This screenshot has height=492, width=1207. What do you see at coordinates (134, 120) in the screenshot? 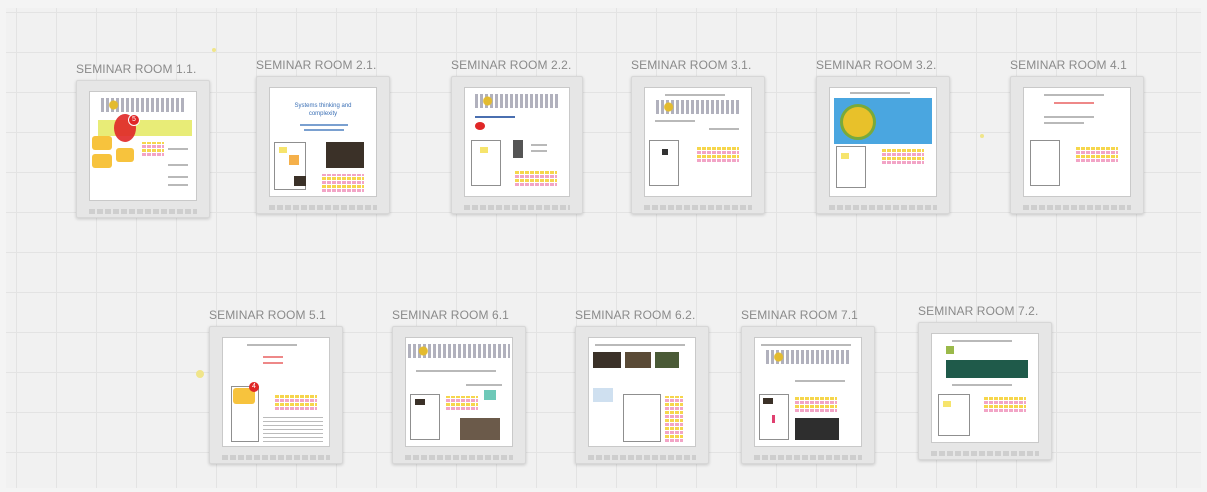
I see `notification-badge-icon: 5` at bounding box center [134, 120].